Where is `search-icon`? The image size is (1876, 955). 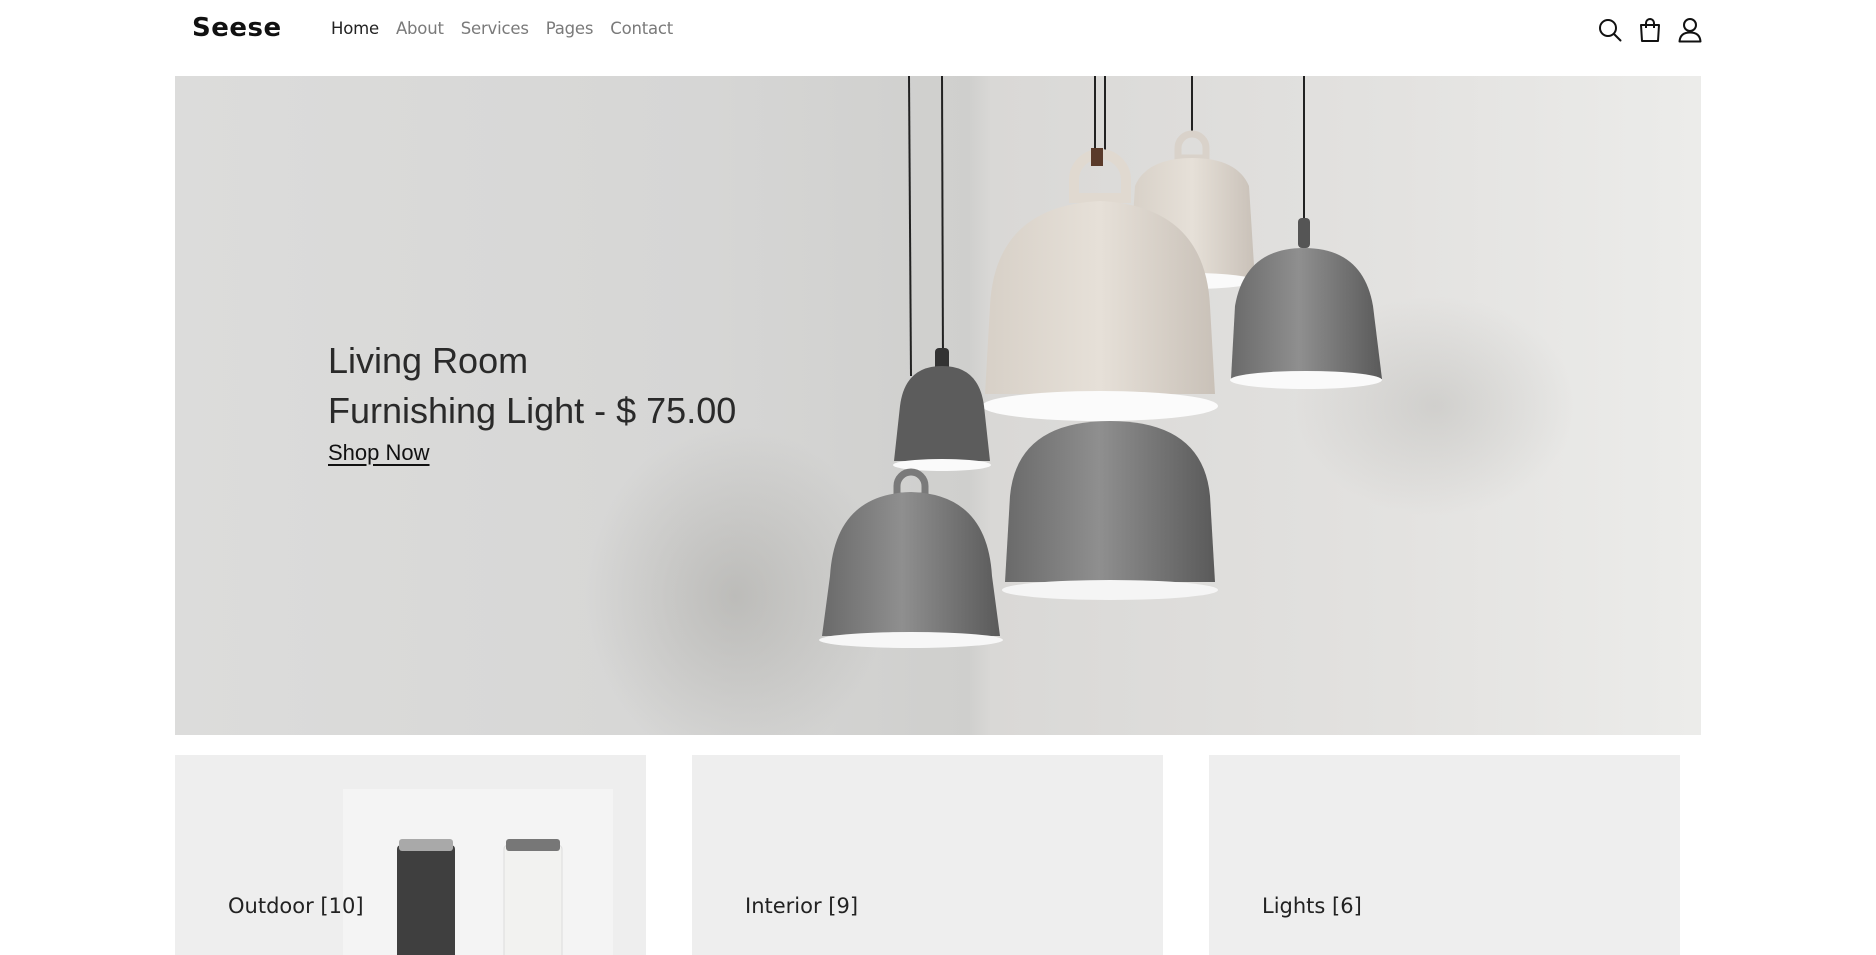 search-icon is located at coordinates (1610, 30).